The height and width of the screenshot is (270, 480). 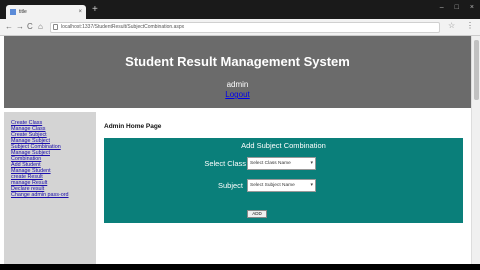 What do you see at coordinates (40, 27) in the screenshot?
I see `home-icon: ⌂` at bounding box center [40, 27].